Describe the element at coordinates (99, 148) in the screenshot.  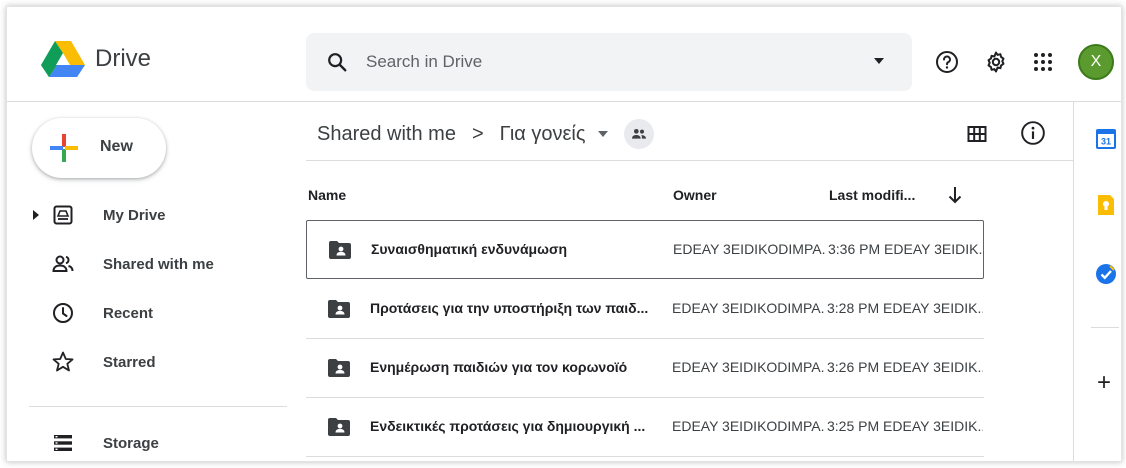
I see `new-button: New` at that location.